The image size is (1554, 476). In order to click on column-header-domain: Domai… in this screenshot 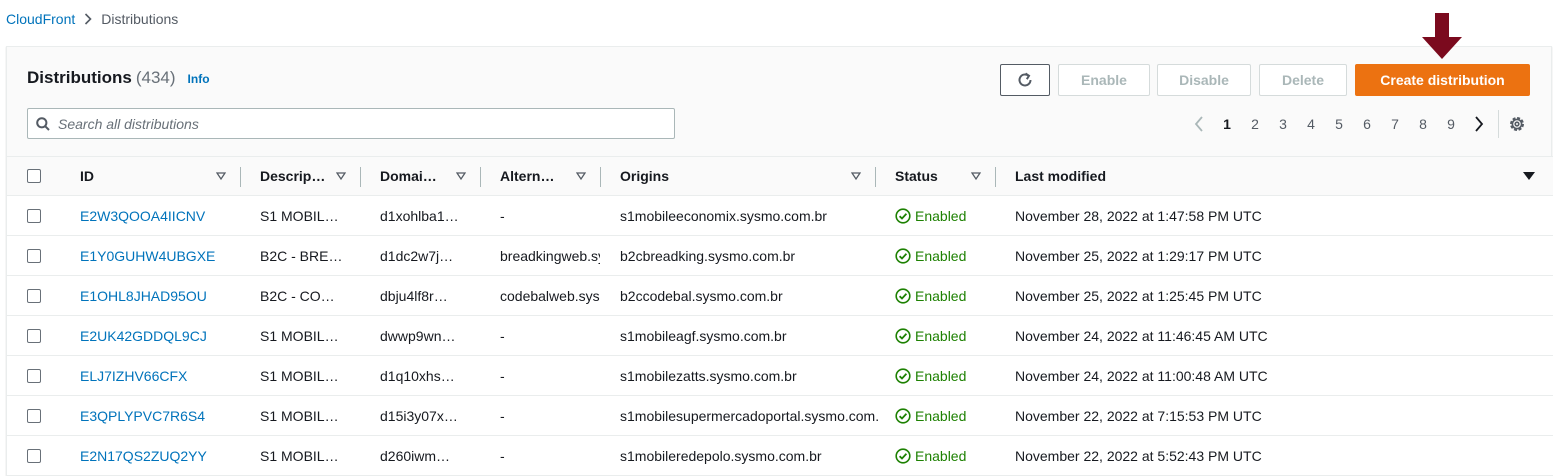, I will do `click(408, 176)`.